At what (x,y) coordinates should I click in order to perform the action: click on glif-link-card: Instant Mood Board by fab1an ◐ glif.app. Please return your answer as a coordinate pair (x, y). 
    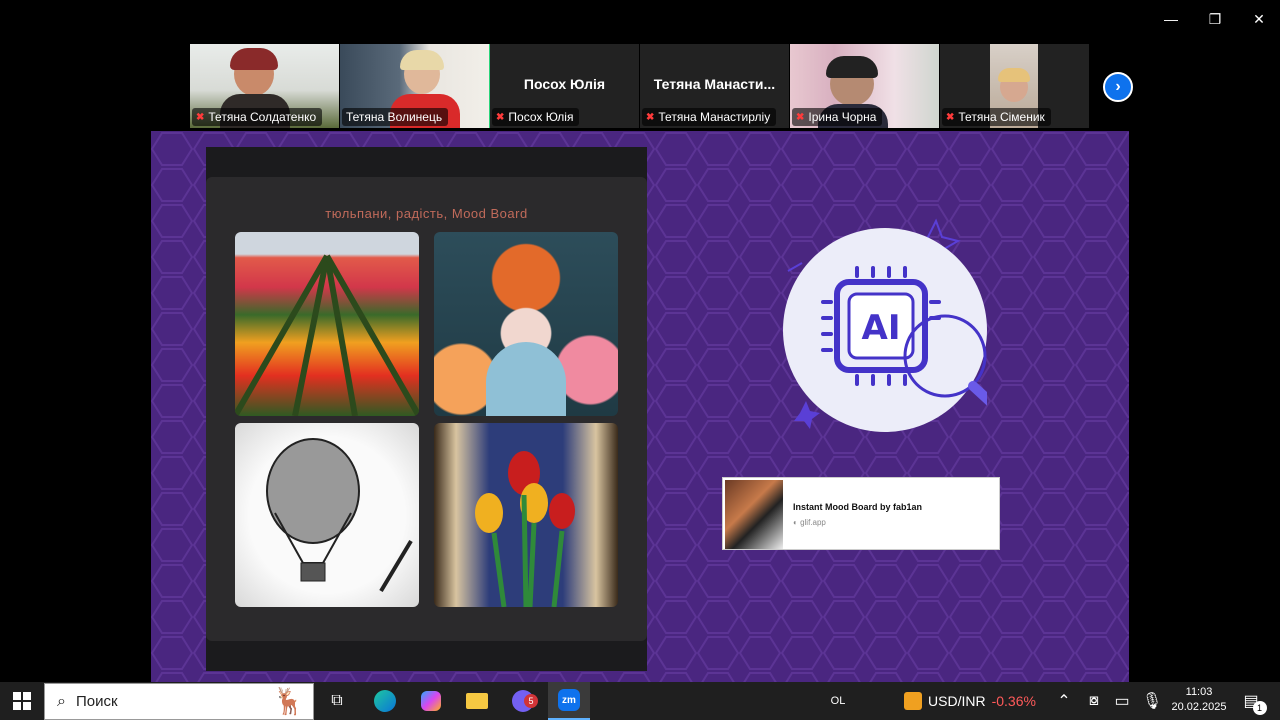
    Looking at the image, I should click on (861, 513).